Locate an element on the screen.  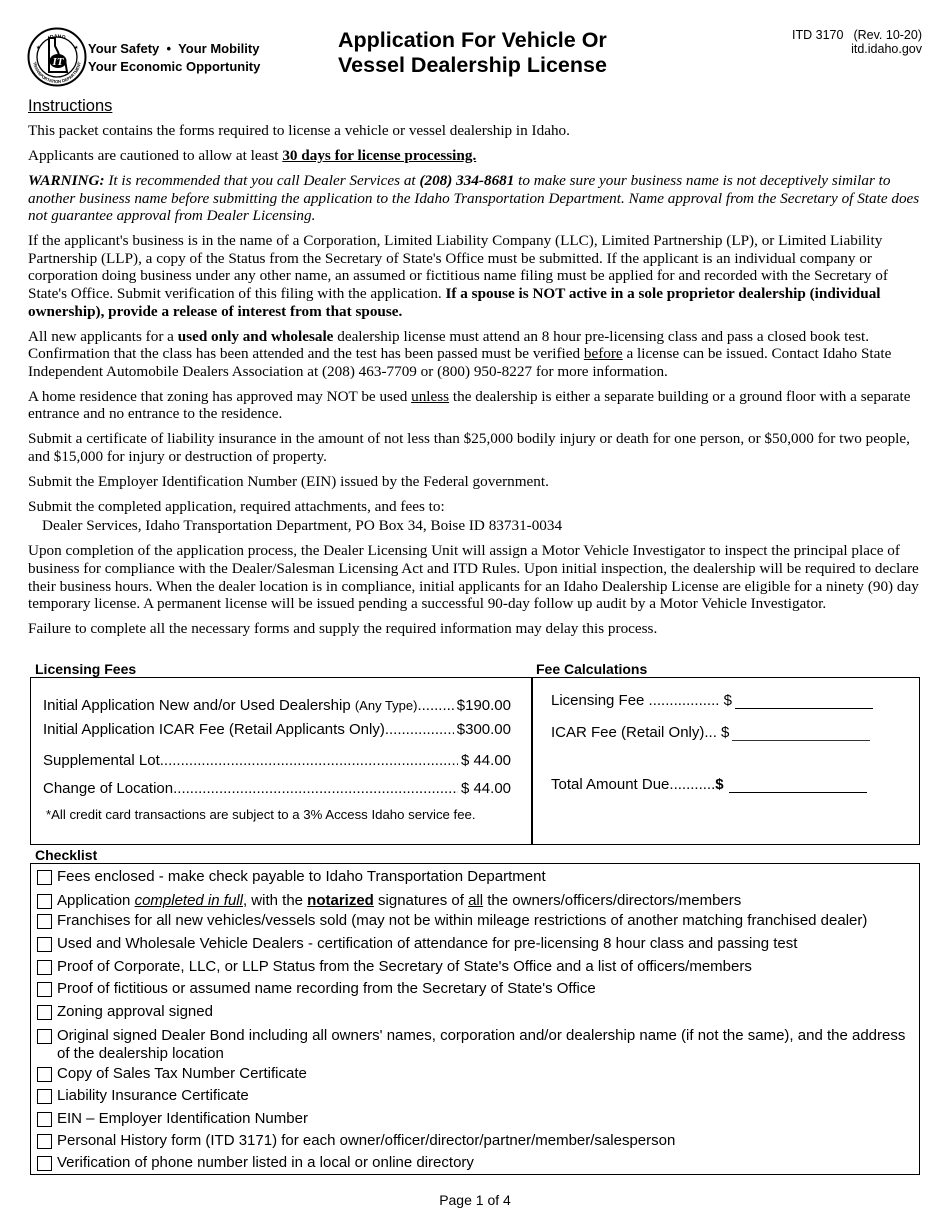
form-identifier: ITD 3170 (Rev. 10-20) itd.idaho.gov is located at coordinates (857, 42).